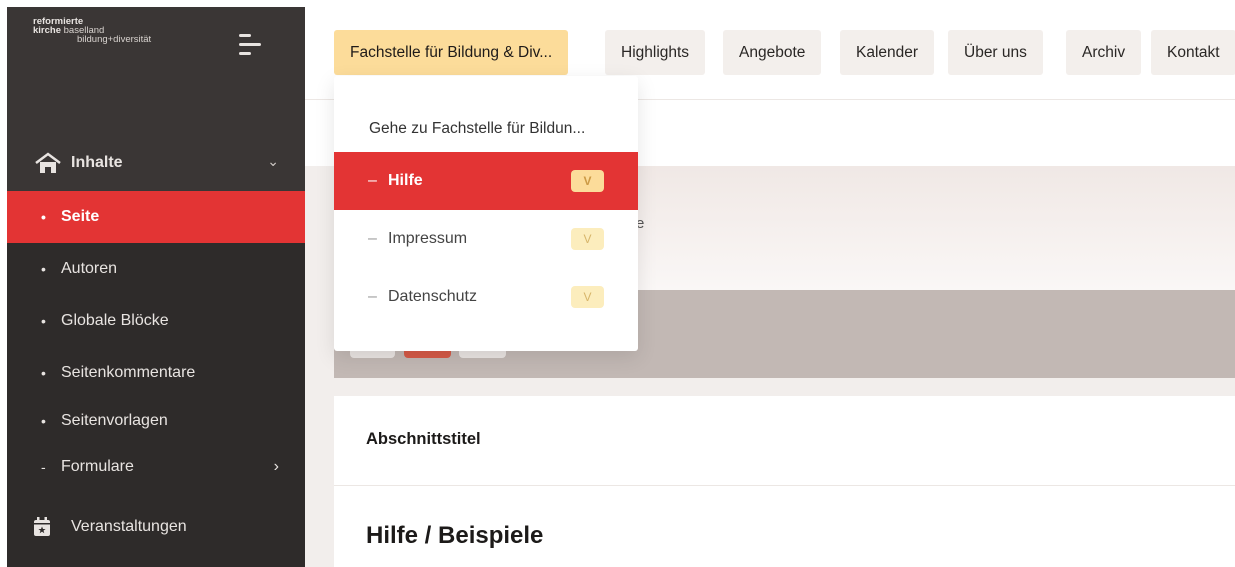 The height and width of the screenshot is (567, 1235). I want to click on chevron-right-icon: ›, so click(276, 466).